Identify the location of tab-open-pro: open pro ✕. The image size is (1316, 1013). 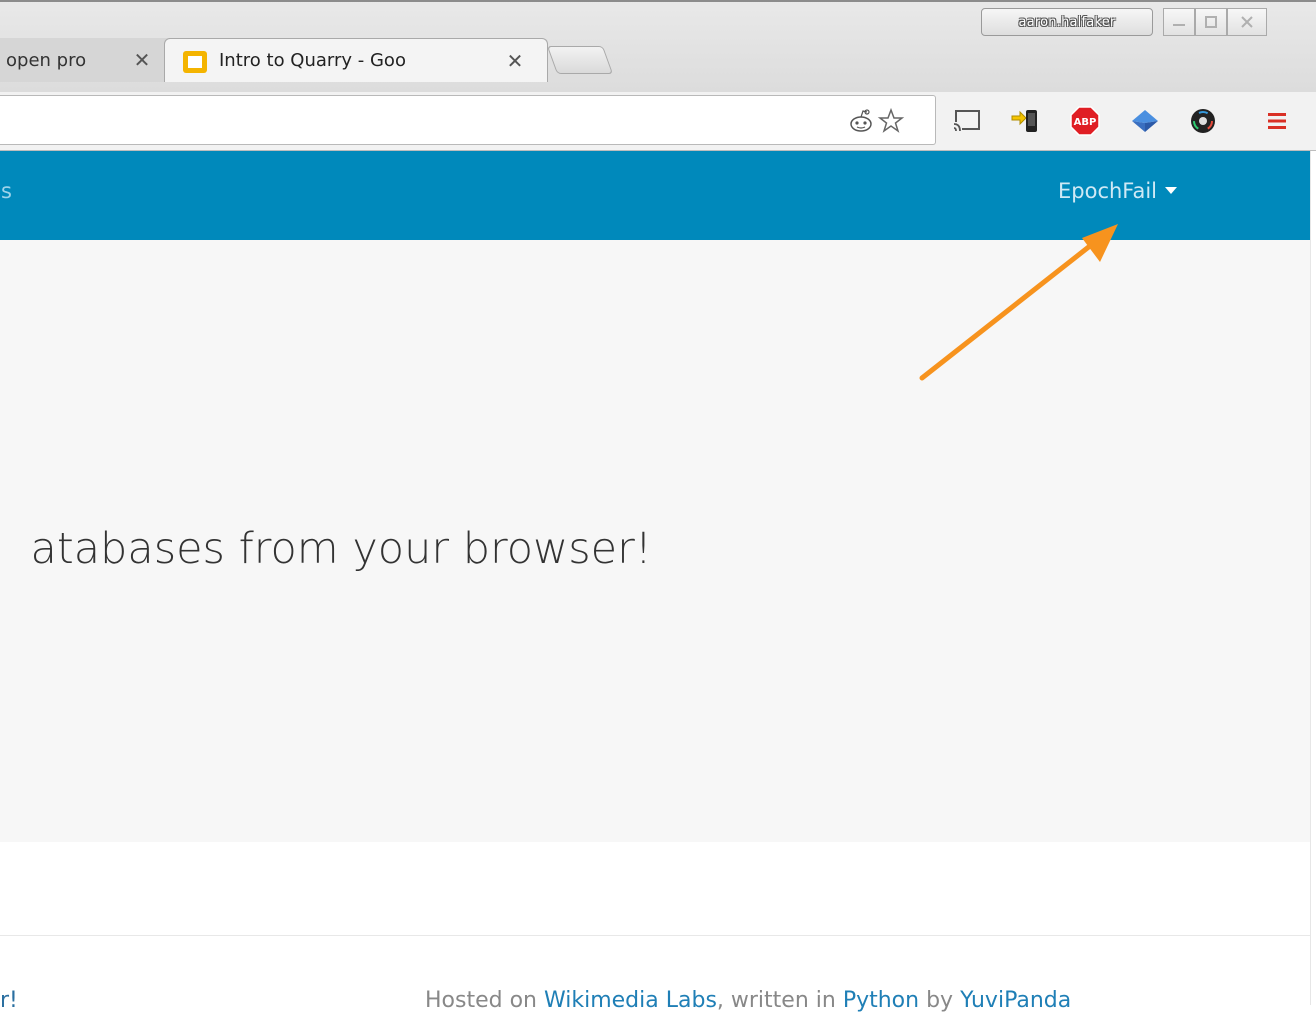
(85, 60).